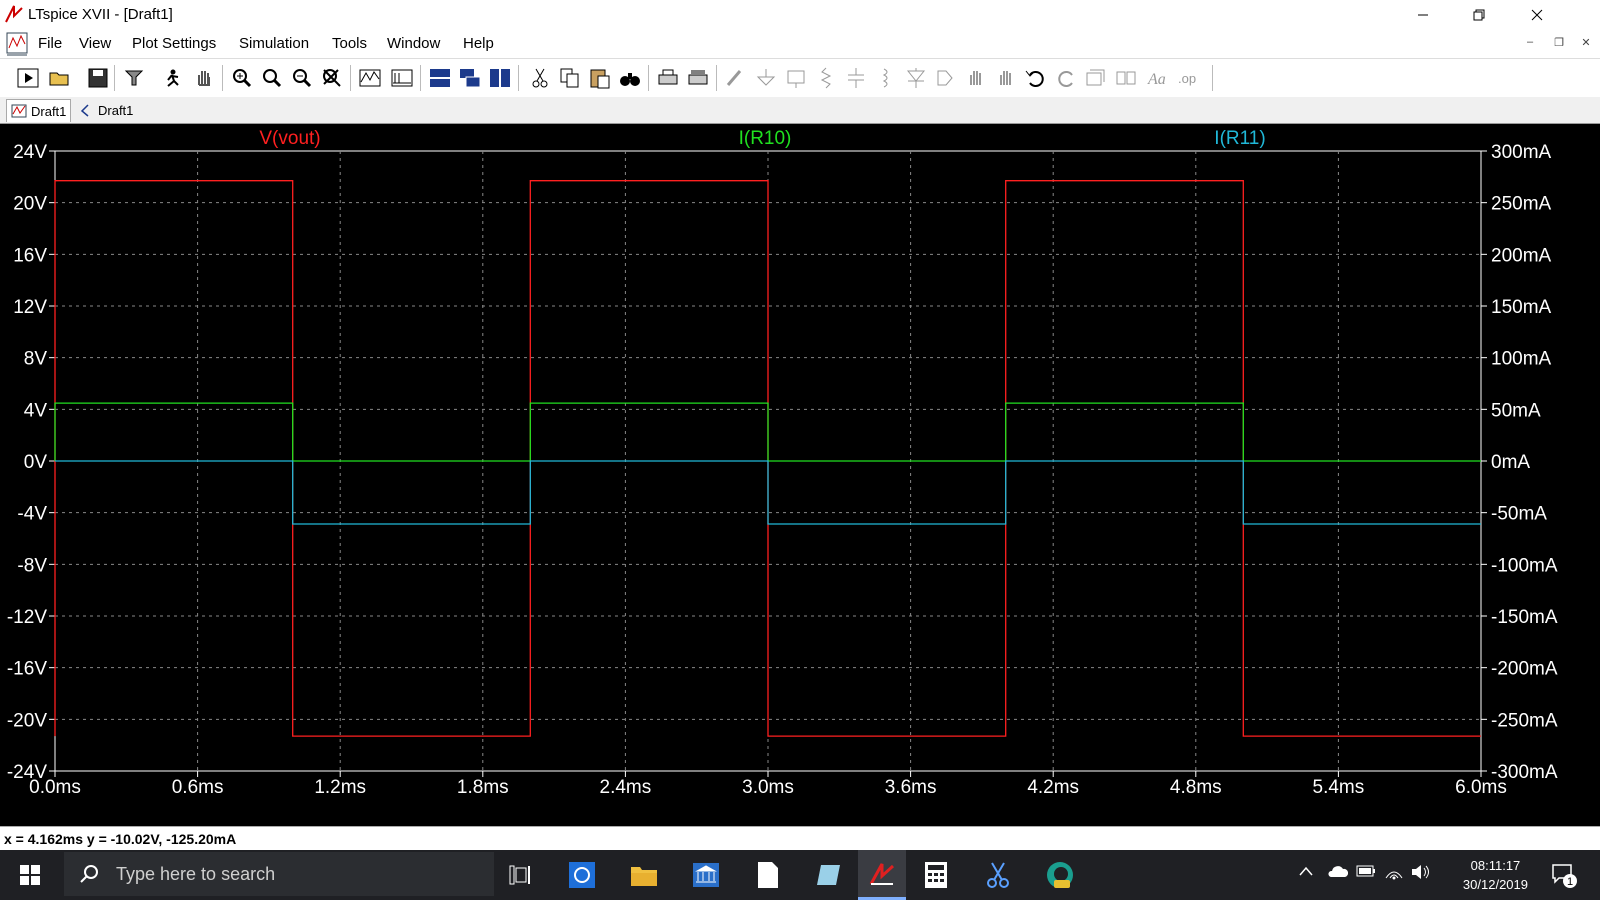 Image resolution: width=1600 pixels, height=900 pixels. What do you see at coordinates (272, 78) in the screenshot?
I see `zoom-area-icon` at bounding box center [272, 78].